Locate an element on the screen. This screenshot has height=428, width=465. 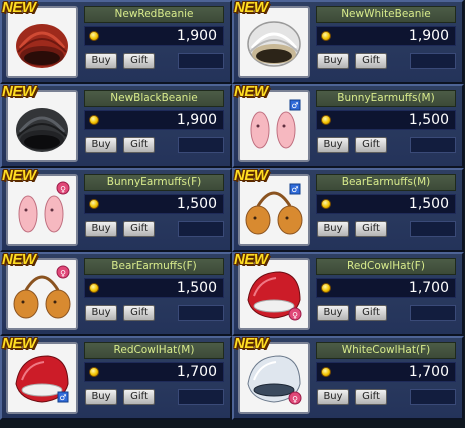
item-name: RedCowlHat(M) is located at coordinates (154, 350).